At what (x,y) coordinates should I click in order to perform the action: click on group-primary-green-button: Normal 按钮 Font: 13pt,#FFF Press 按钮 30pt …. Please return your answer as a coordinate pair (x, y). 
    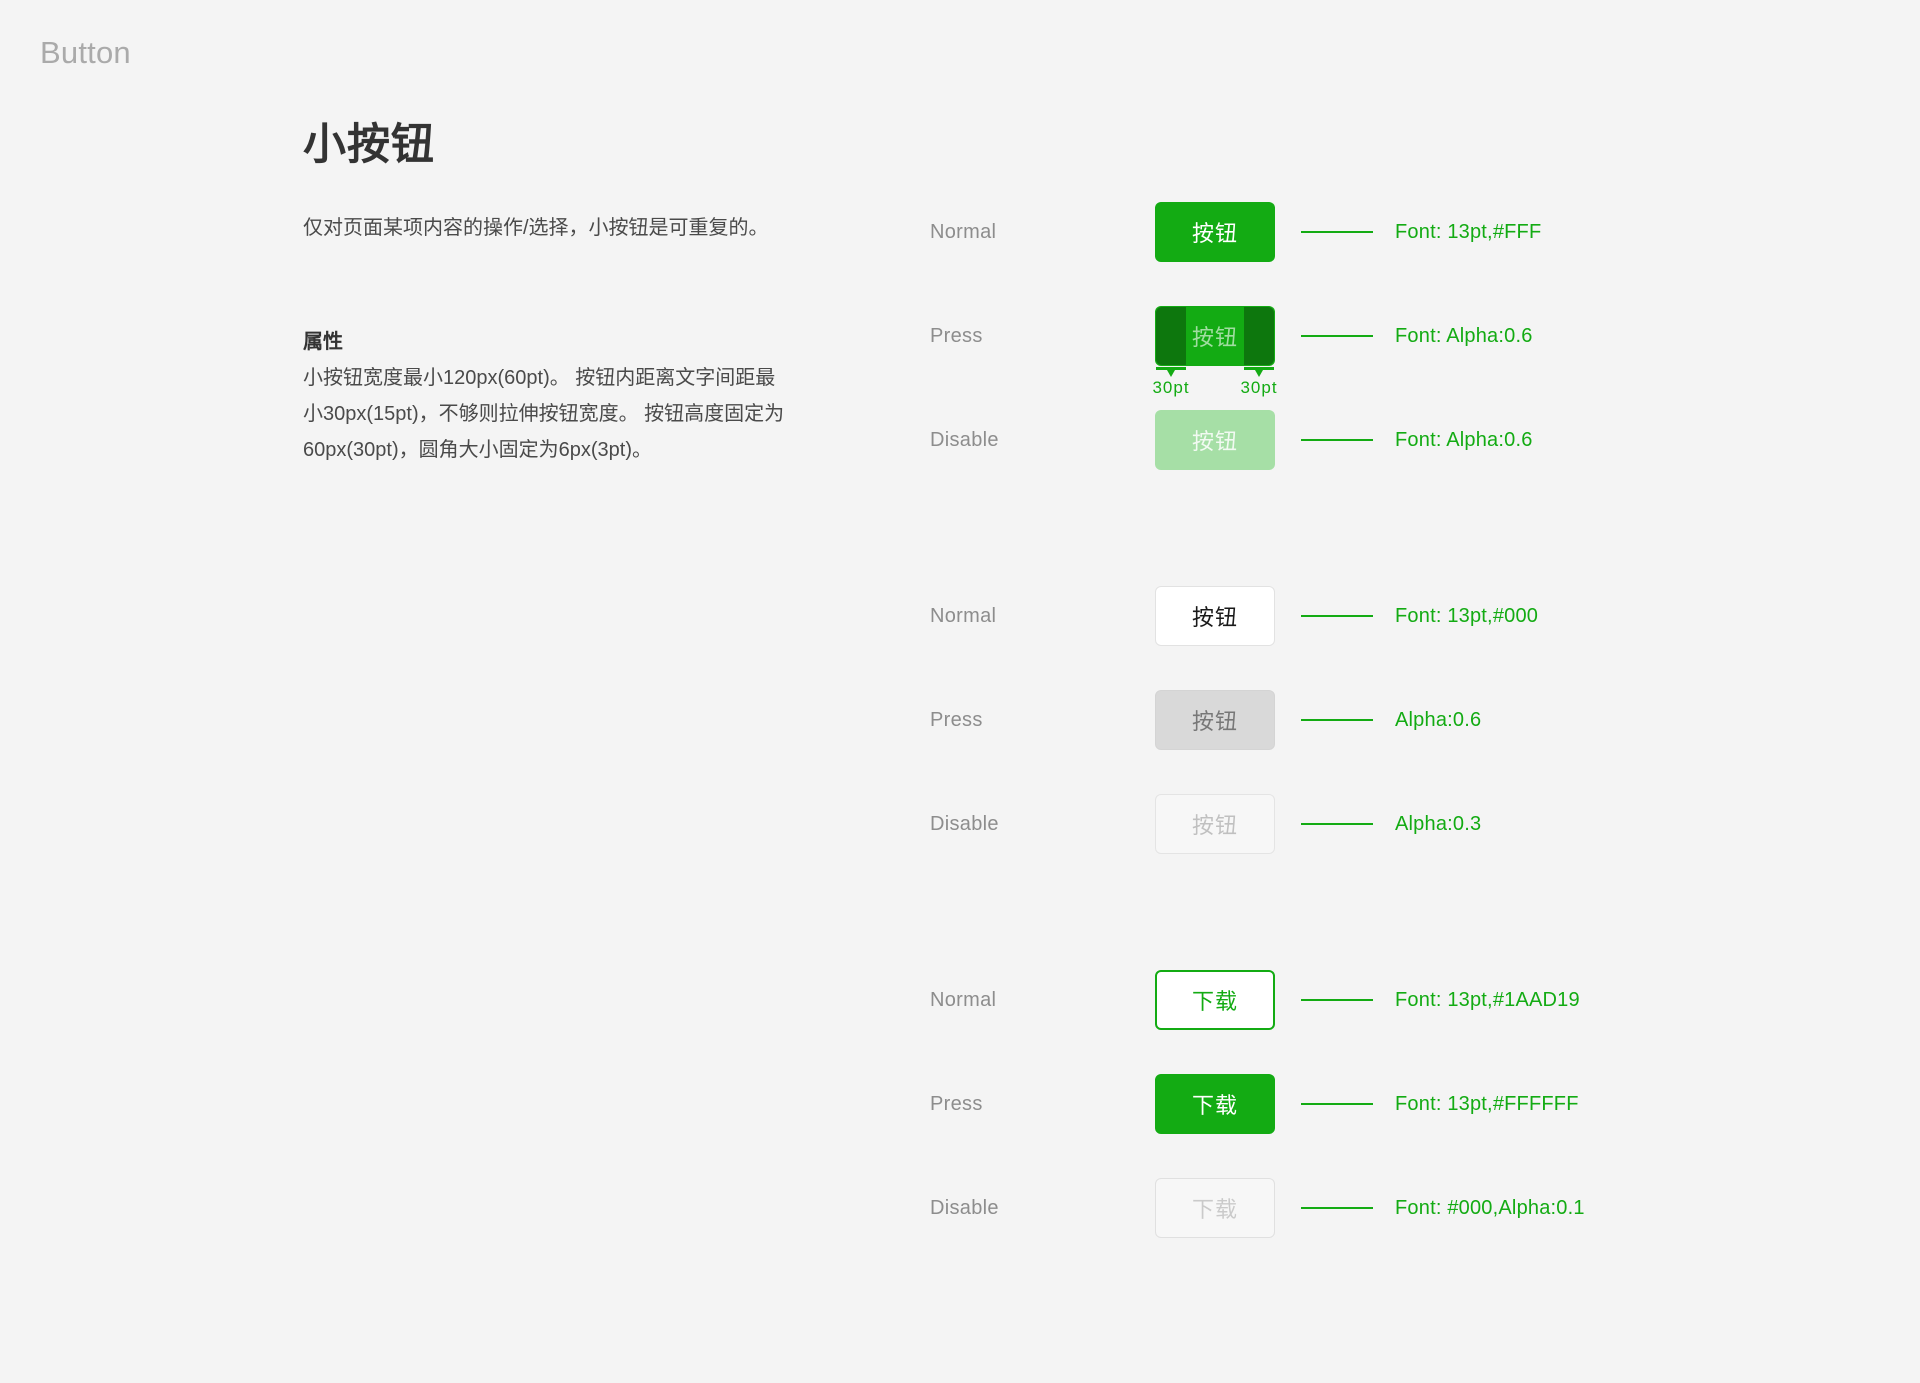
    Looking at the image, I should click on (1280, 336).